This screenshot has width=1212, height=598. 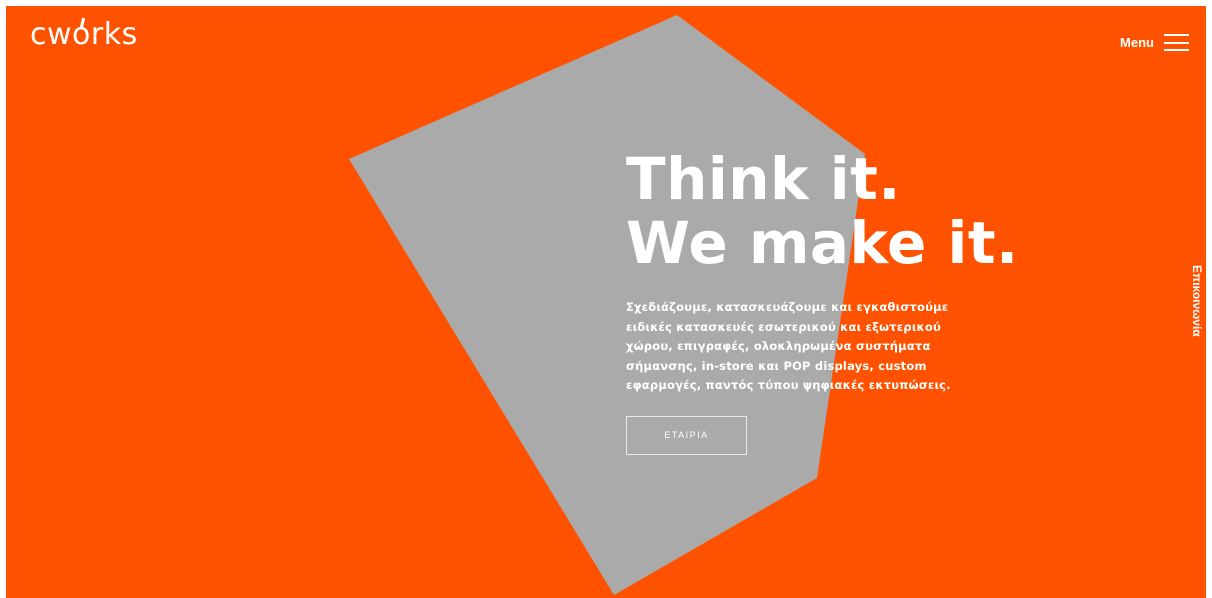 I want to click on menu-label: Menu, so click(x=1137, y=42).